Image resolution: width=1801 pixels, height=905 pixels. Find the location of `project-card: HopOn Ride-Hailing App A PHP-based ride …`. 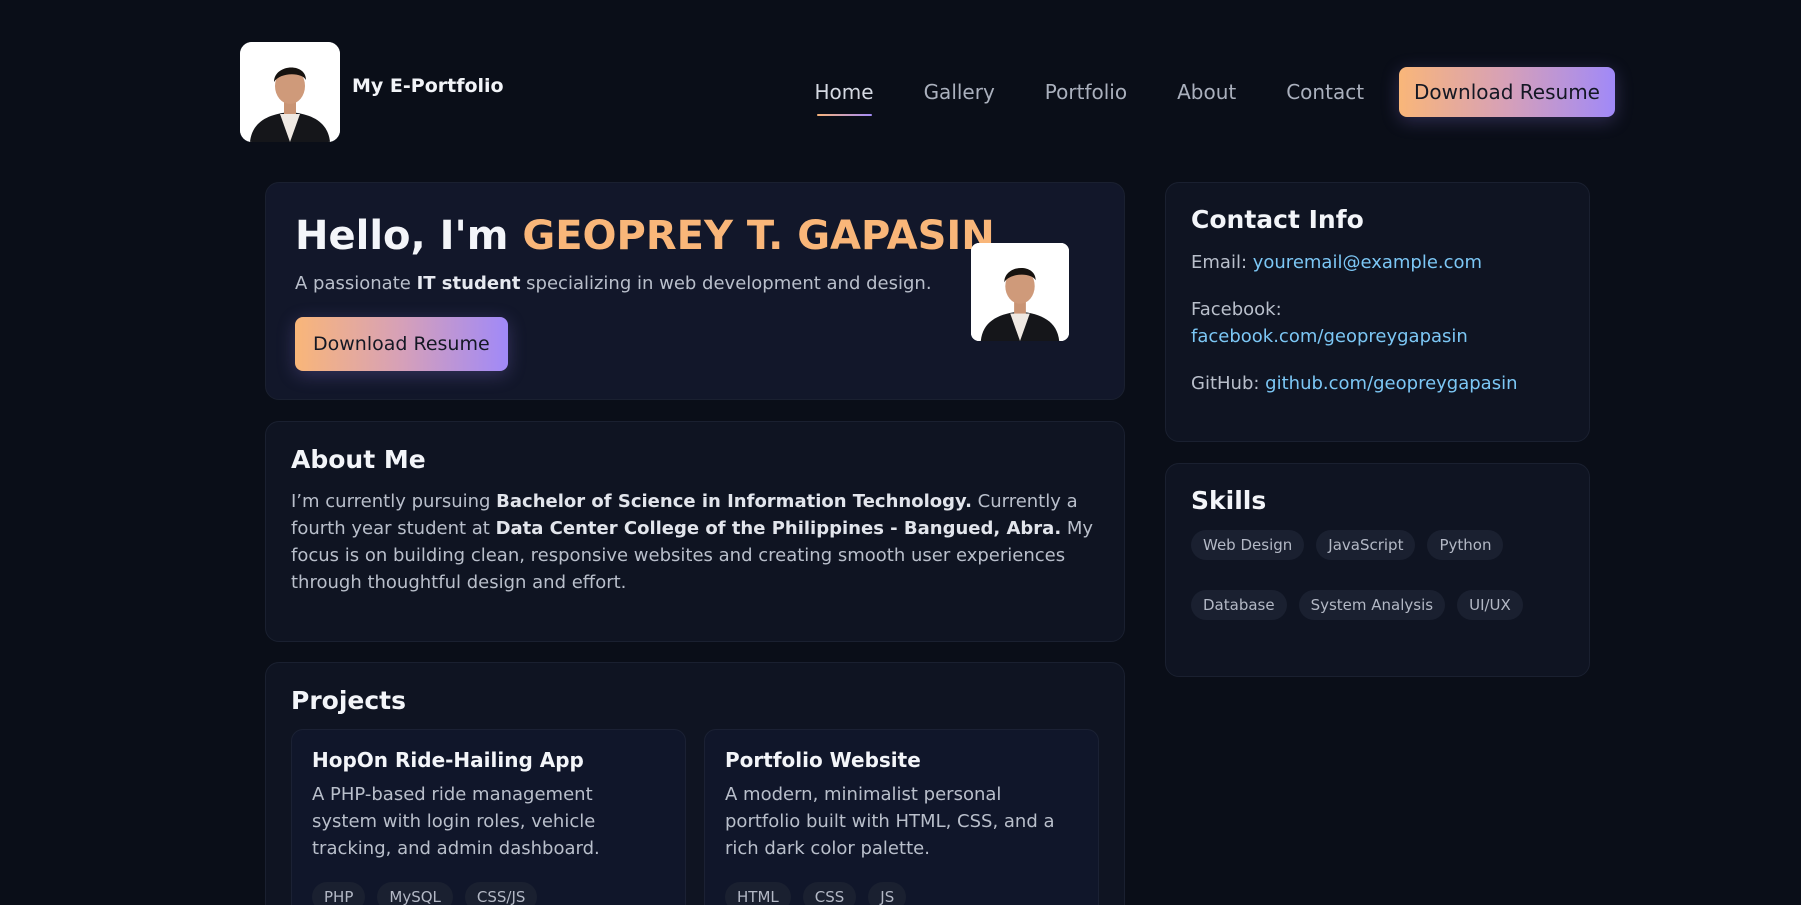

project-card: HopOn Ride-Hailing App A PHP-based ride … is located at coordinates (488, 817).